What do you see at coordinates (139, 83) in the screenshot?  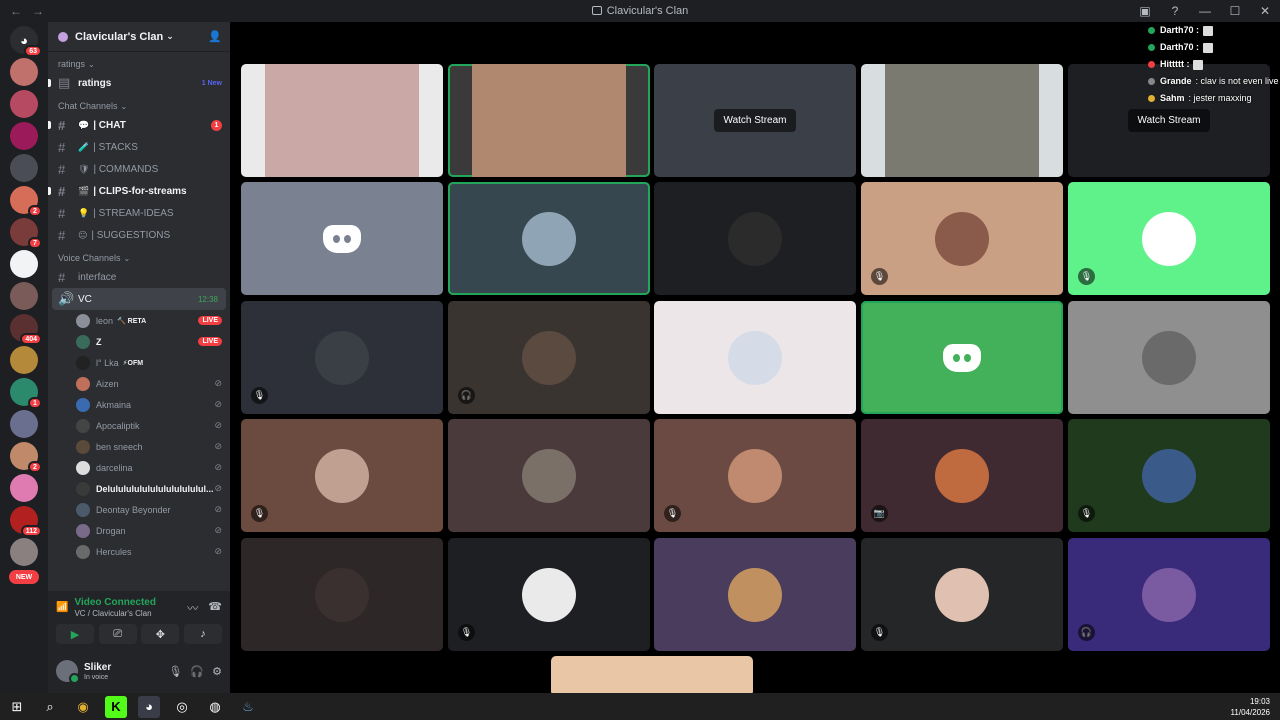 I see `channel-ratings: ▤ ratings 1 New` at bounding box center [139, 83].